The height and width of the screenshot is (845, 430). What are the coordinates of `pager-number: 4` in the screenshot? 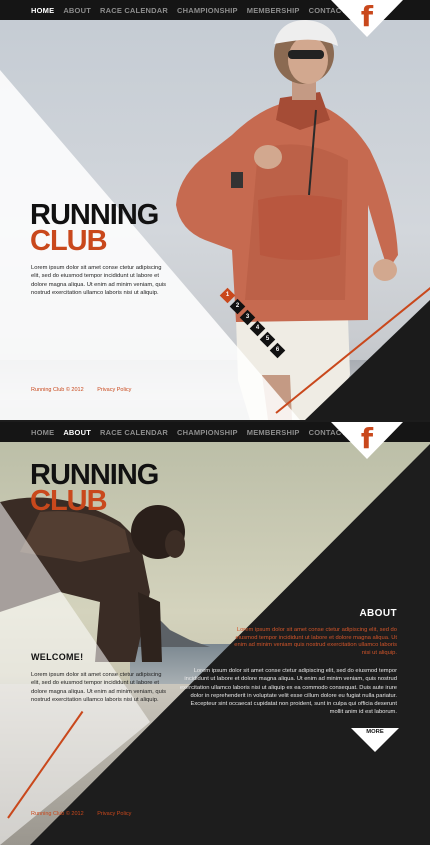 It's located at (257, 328).